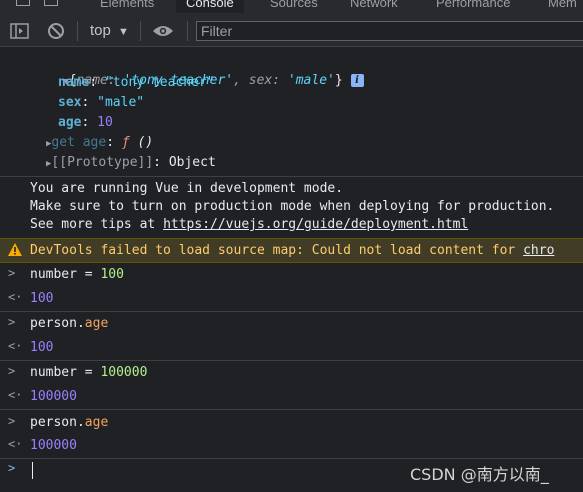 The image size is (583, 492). I want to click on console-toolbar: top ▼ Filter, so click(291, 30).